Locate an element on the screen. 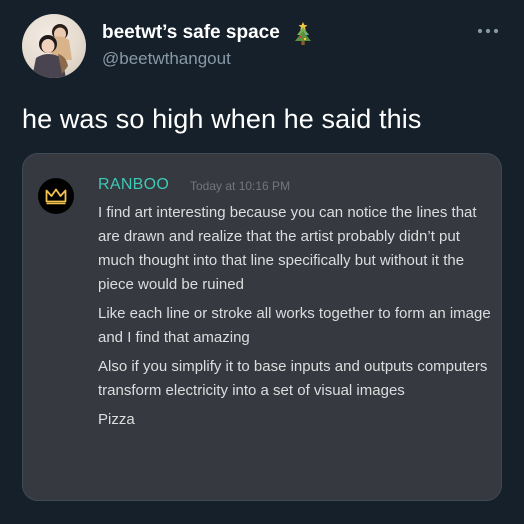 This screenshot has width=524, height=524. crown-icon is located at coordinates (56, 196).